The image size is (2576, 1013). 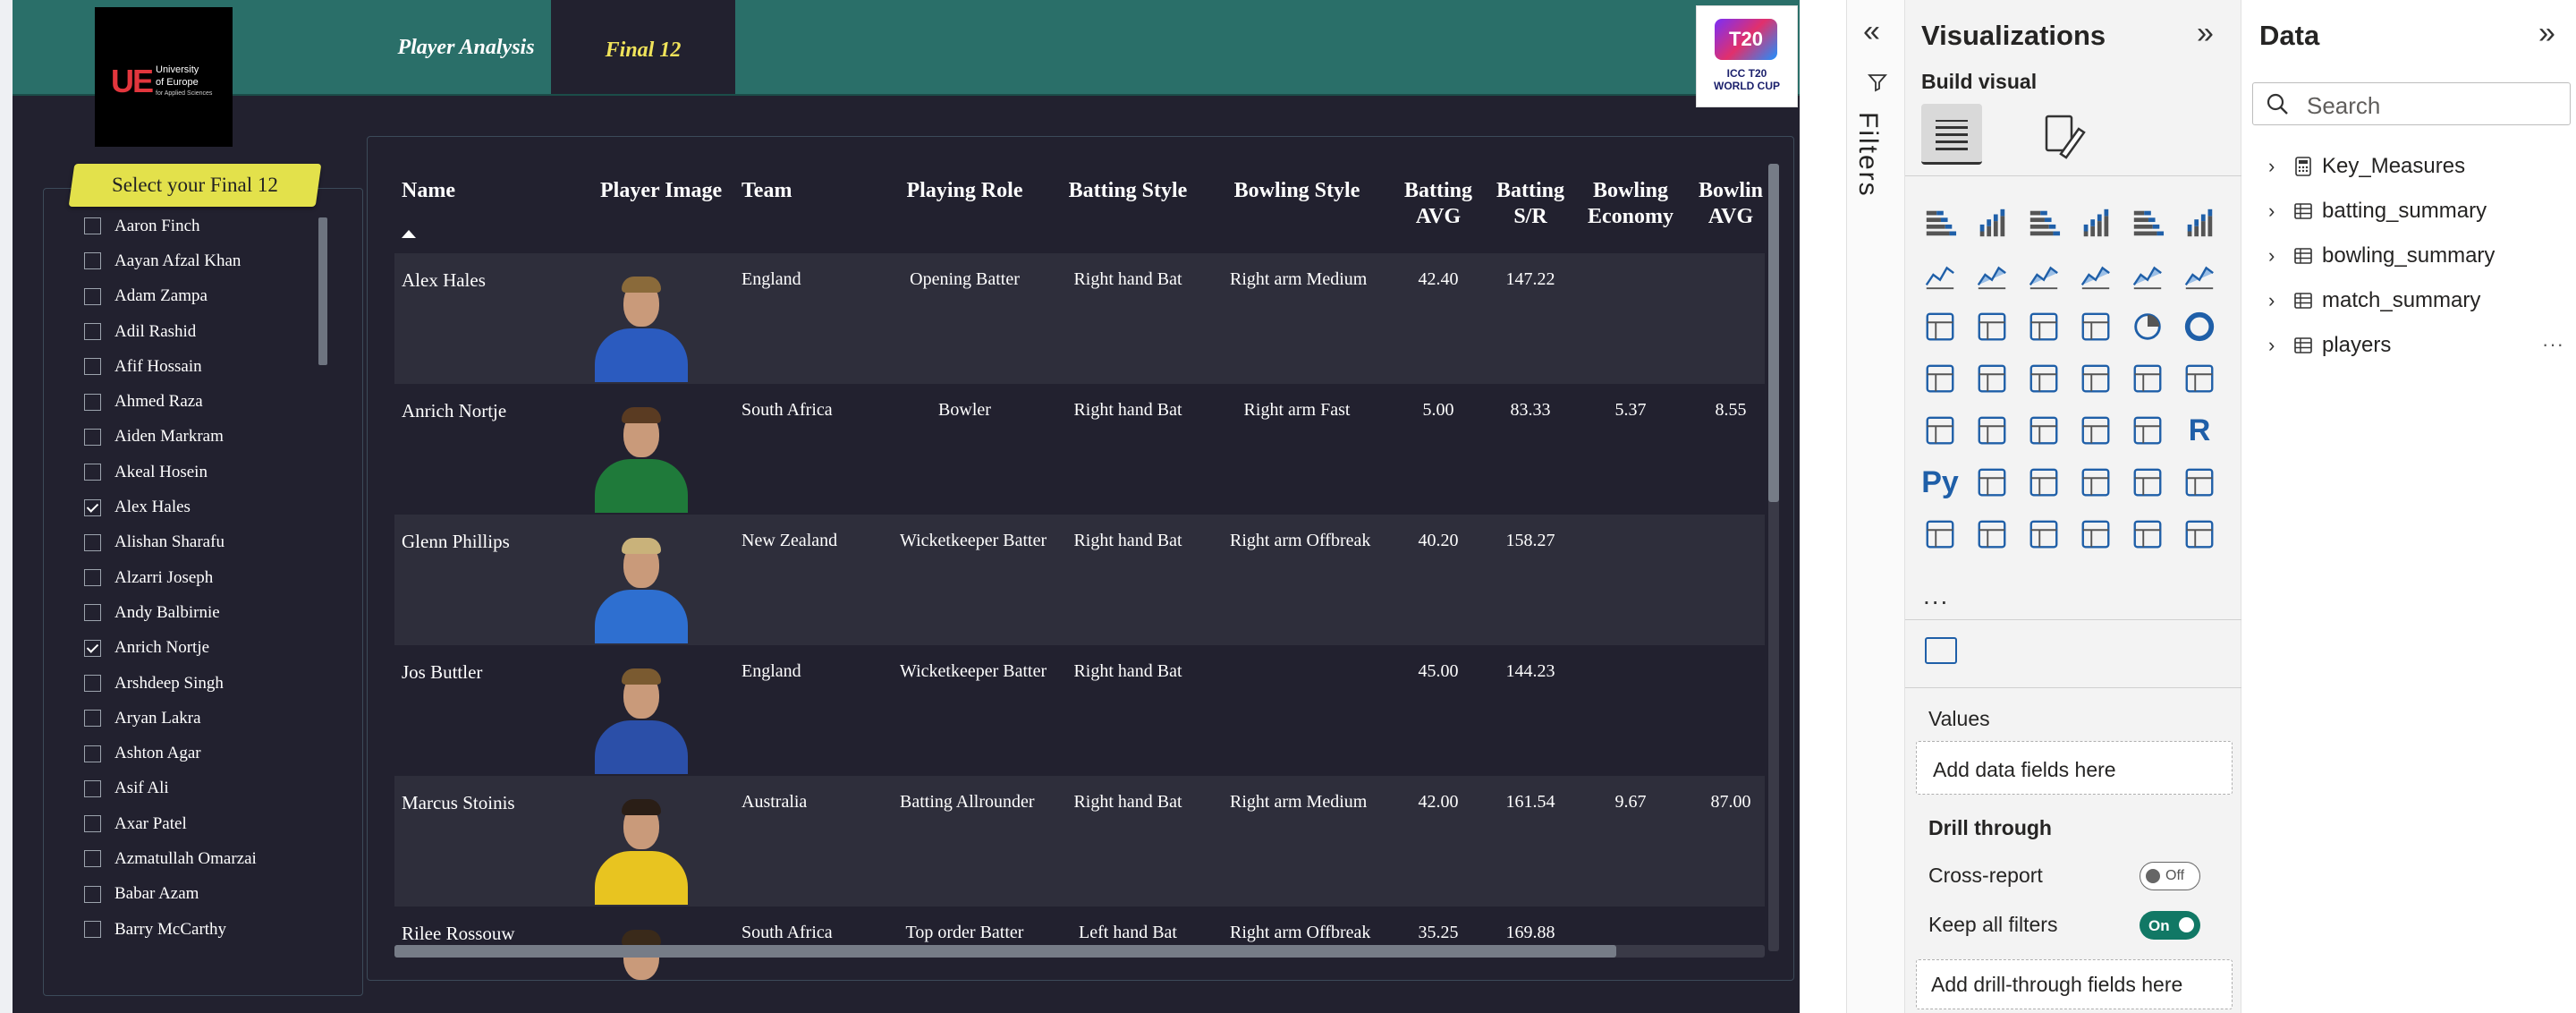 What do you see at coordinates (1940, 222) in the screenshot?
I see `stacked-bar-icon` at bounding box center [1940, 222].